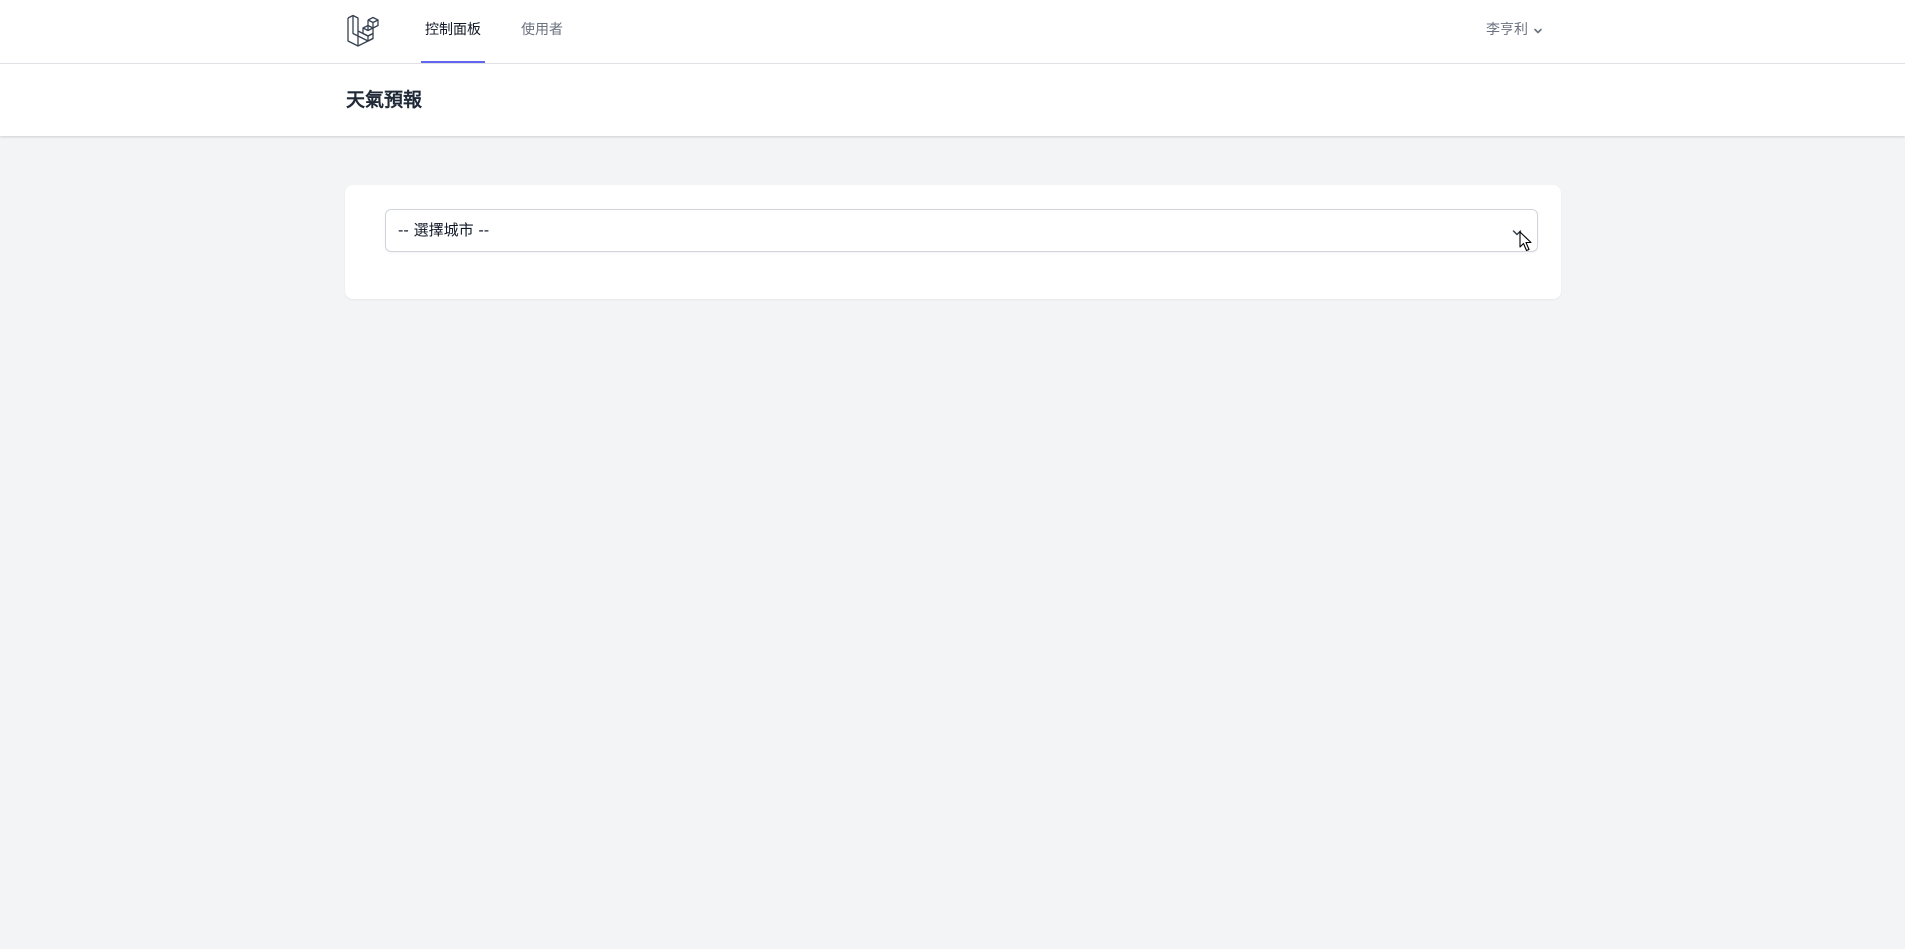 This screenshot has width=1905, height=949. Describe the element at coordinates (1538, 31) in the screenshot. I see `chevron-down-icon` at that location.